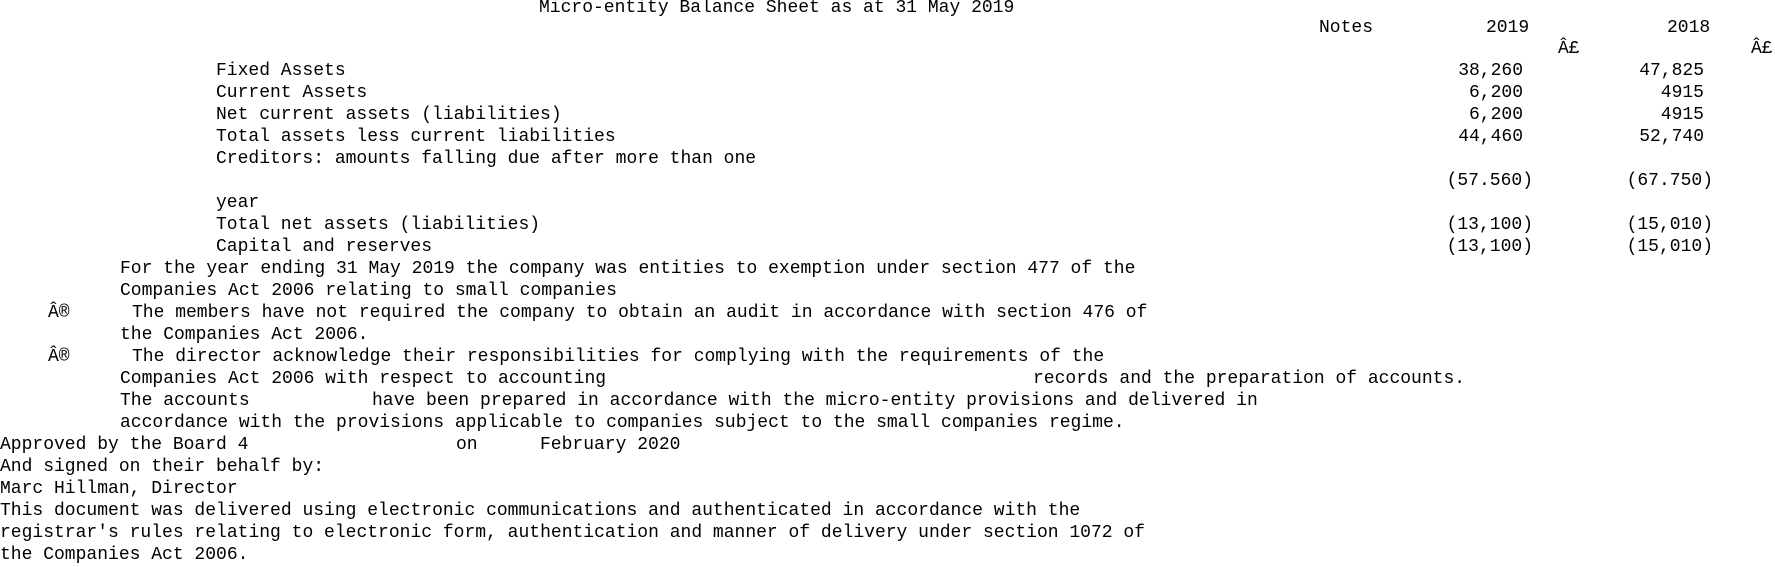 Image resolution: width=1775 pixels, height=567 pixels. What do you see at coordinates (292, 93) in the screenshot?
I see `row-label-current-assets: Current Assets` at bounding box center [292, 93].